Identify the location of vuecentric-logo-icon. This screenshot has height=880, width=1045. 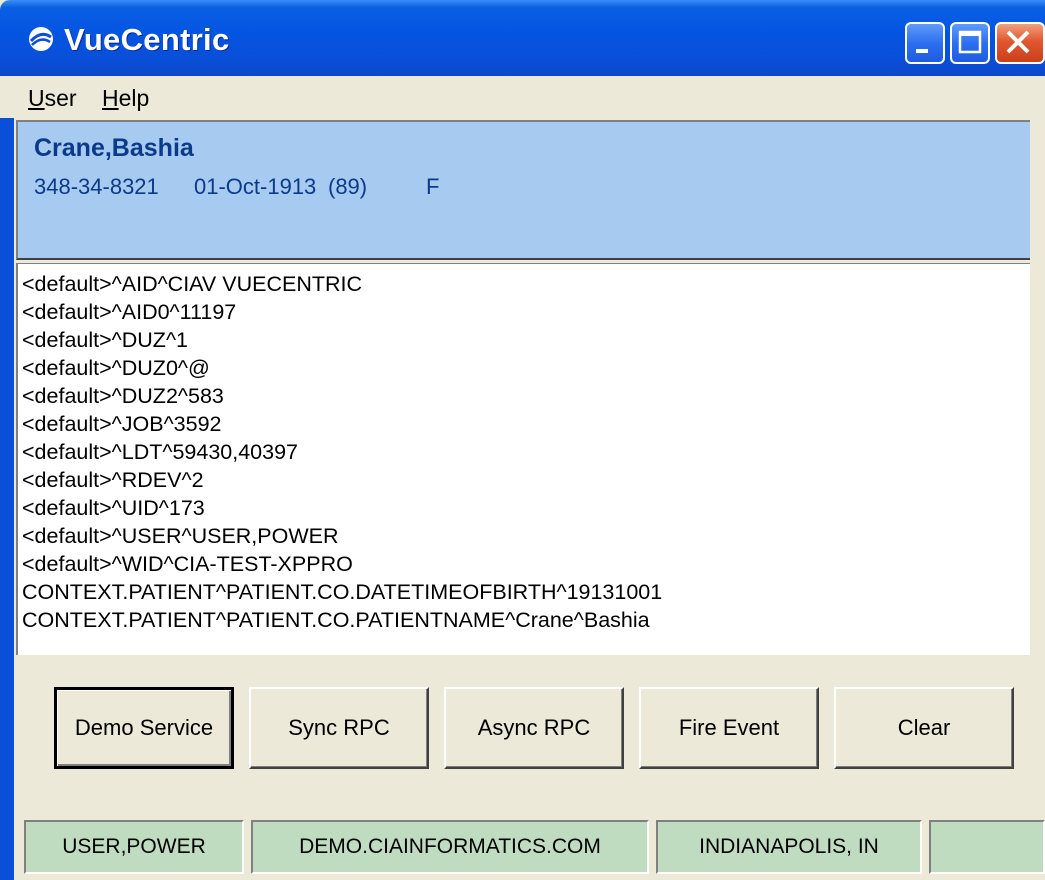
(41, 39).